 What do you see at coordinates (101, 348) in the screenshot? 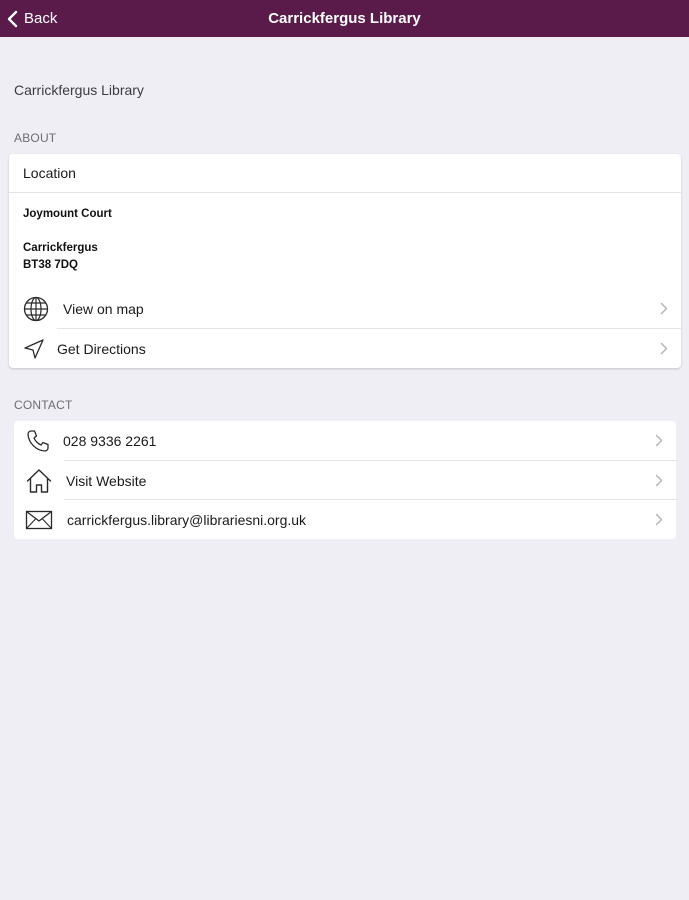
I see `get-directions-label: Get Directions` at bounding box center [101, 348].